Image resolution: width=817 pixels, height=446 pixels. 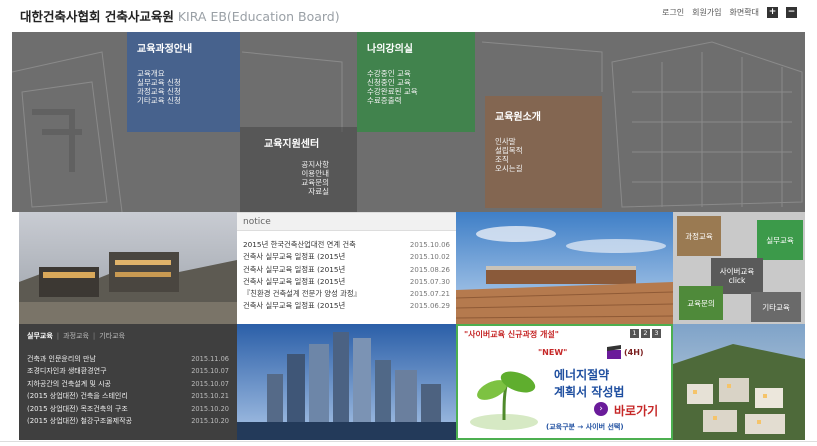 I want to click on course-row: (2015 상업대전) 철강구조물제작공 2015.10.20, so click(x=128, y=421).